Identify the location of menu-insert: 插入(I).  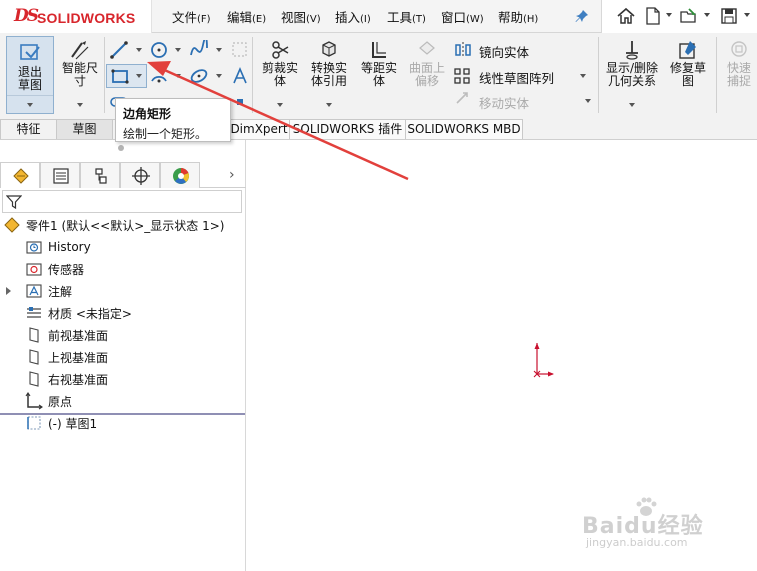
(361, 16).